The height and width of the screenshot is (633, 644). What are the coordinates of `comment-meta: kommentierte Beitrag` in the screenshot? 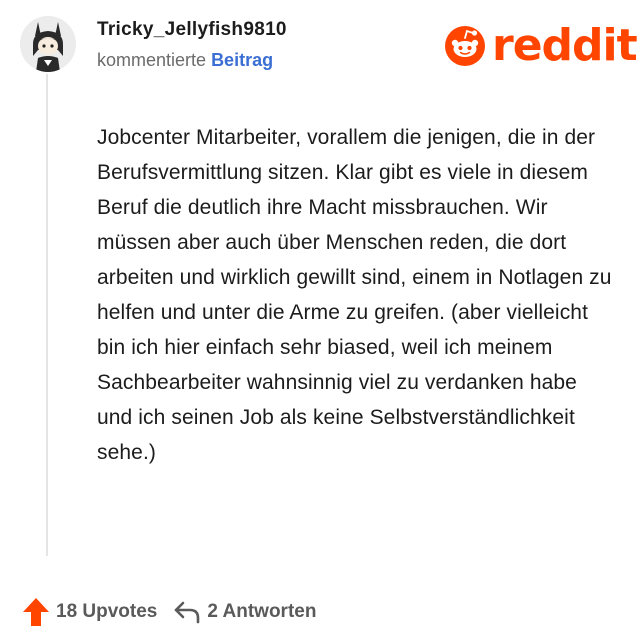 It's located at (185, 60).